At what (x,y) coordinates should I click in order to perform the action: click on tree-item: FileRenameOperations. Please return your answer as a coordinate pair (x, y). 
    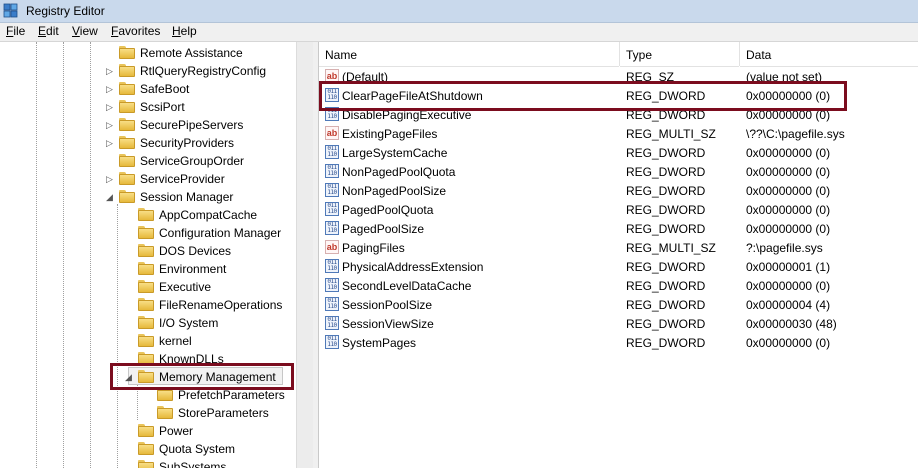
    Looking at the image, I should click on (148, 305).